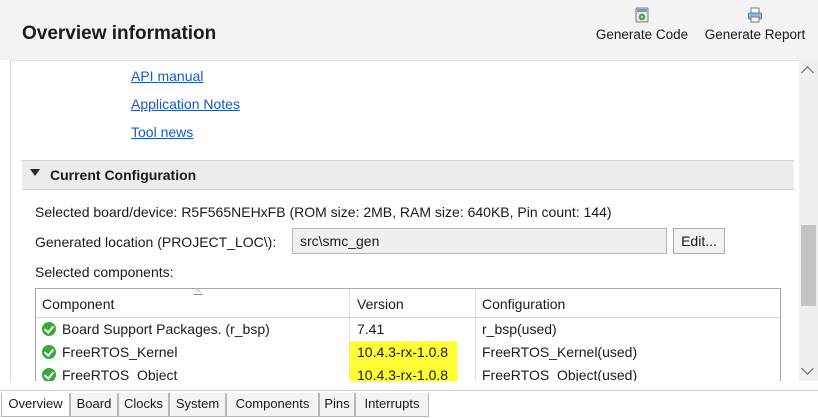 Image resolution: width=818 pixels, height=418 pixels. What do you see at coordinates (560, 374) in the screenshot?
I see `configuration-cell: FreeRTOS_Object(used)` at bounding box center [560, 374].